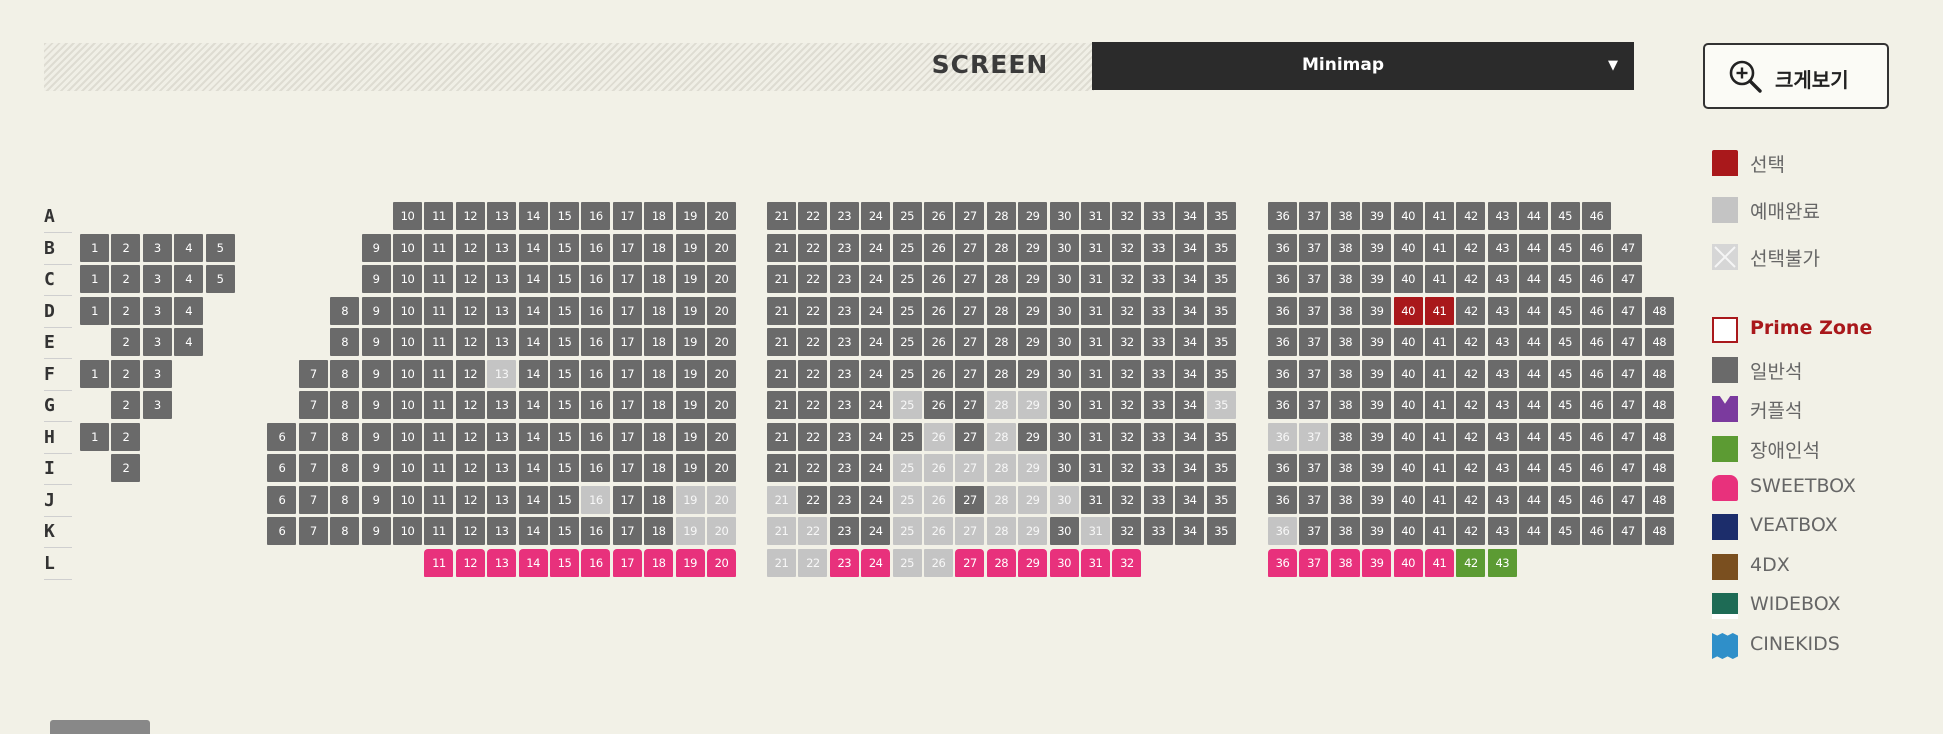 The height and width of the screenshot is (734, 1943). Describe the element at coordinates (1377, 562) in the screenshot. I see `seat-l-39: 39` at that location.